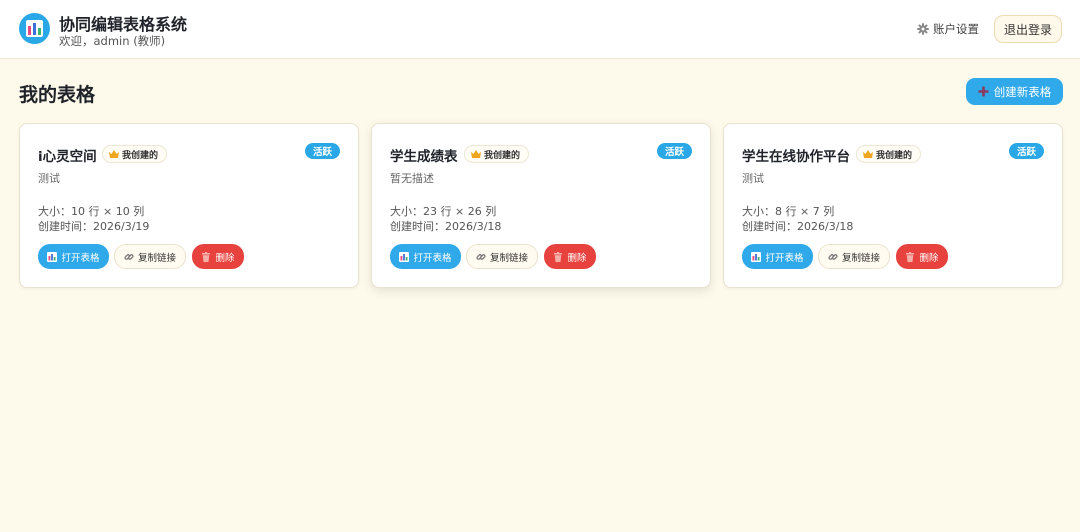 The height and width of the screenshot is (532, 1080). What do you see at coordinates (112, 41) in the screenshot?
I see `welcome-text: 欢迎，admin (教师)` at bounding box center [112, 41].